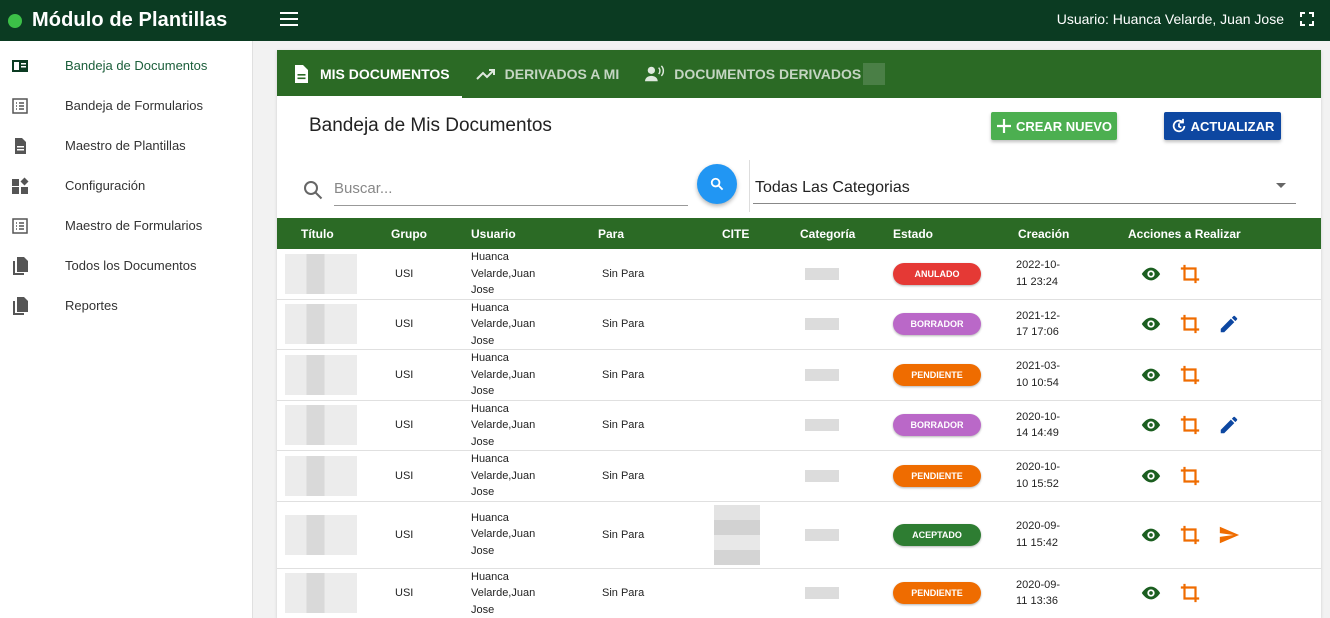 Image resolution: width=1330 pixels, height=618 pixels. Describe the element at coordinates (1178, 125) in the screenshot. I see `refresh-icon` at that location.